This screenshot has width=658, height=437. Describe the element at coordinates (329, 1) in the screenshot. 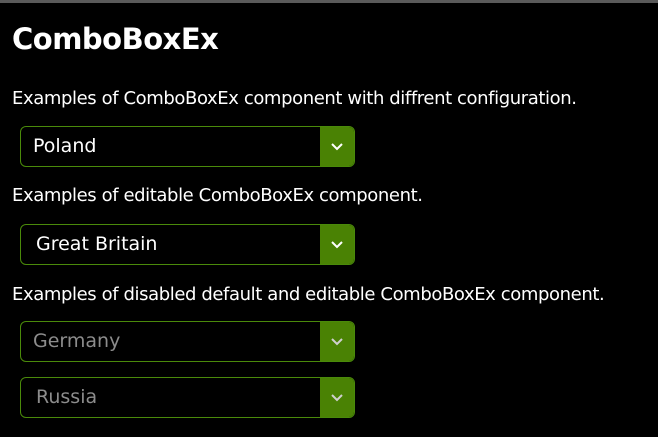

I see `window-top-border` at that location.